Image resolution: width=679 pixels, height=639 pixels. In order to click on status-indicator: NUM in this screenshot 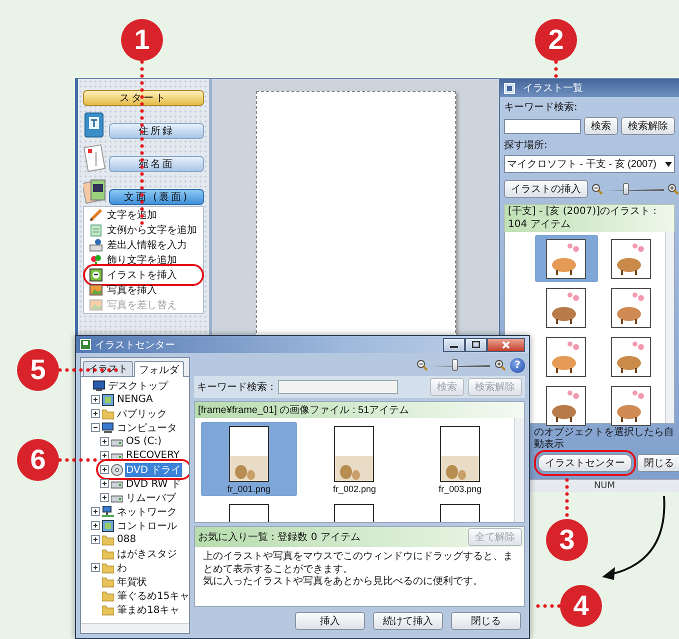, I will do `click(605, 486)`.